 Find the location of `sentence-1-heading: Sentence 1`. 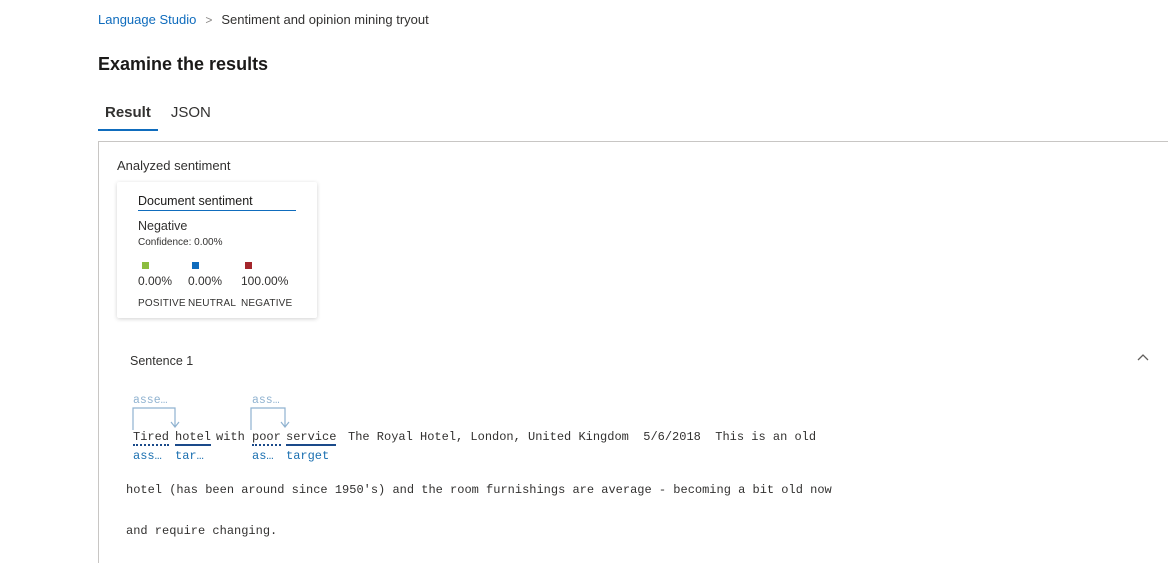

sentence-1-heading: Sentence 1 is located at coordinates (162, 361).